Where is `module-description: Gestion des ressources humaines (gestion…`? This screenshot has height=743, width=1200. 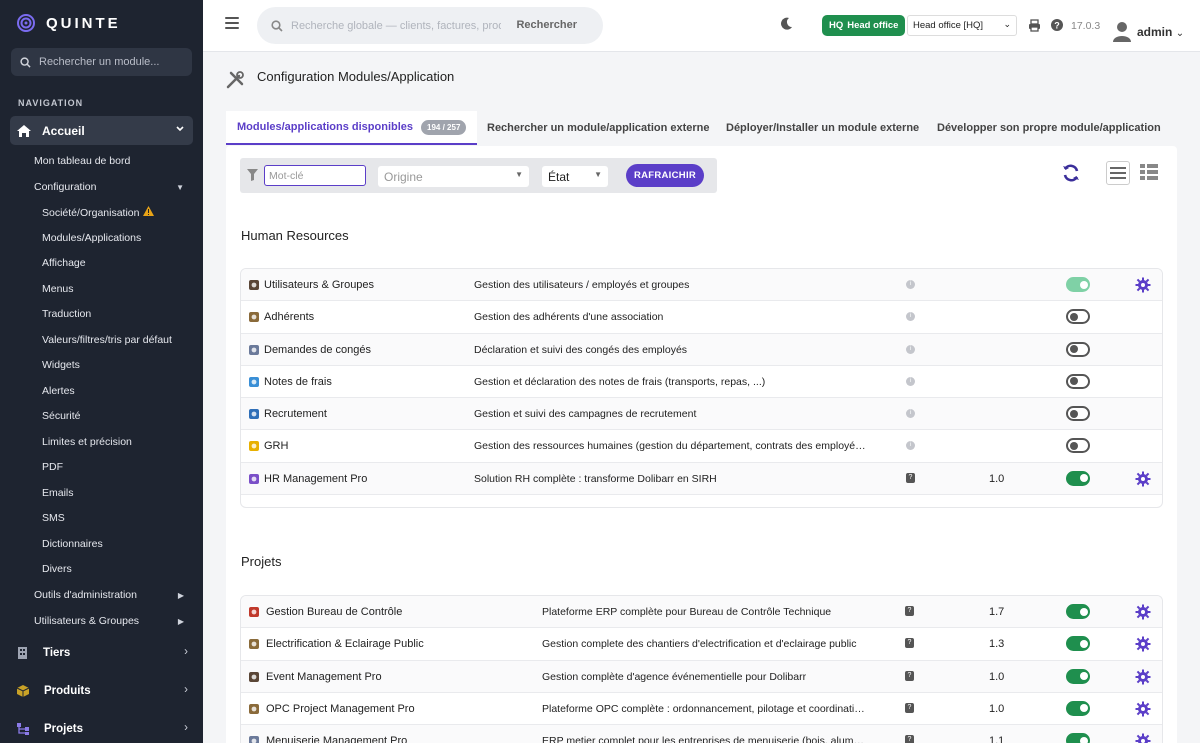
module-description: Gestion des ressources humaines (gestion… is located at coordinates (670, 446).